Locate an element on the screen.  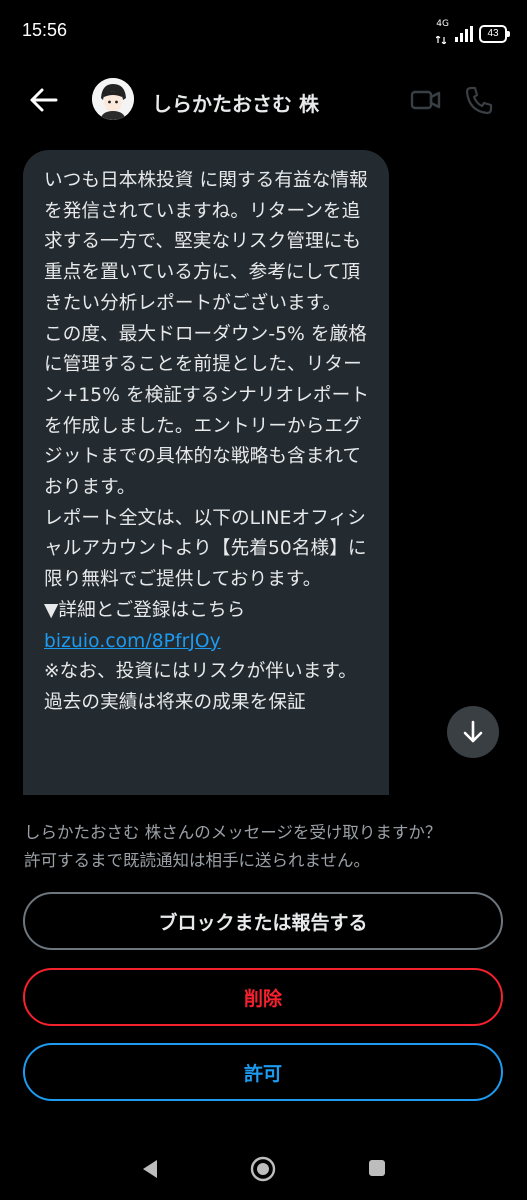
conversation-header: しらかたおさむ 株 is located at coordinates (263, 100).